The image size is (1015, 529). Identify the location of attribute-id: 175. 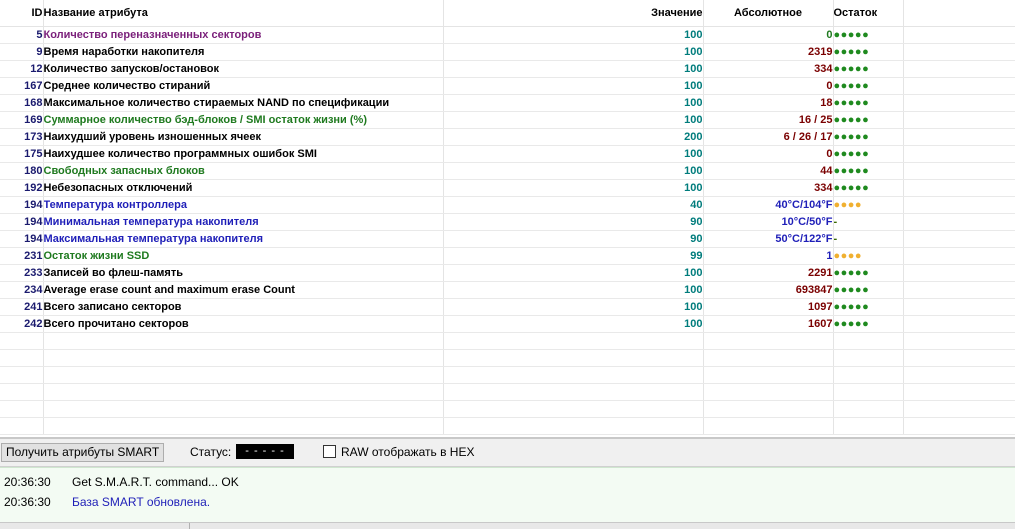
(22, 154).